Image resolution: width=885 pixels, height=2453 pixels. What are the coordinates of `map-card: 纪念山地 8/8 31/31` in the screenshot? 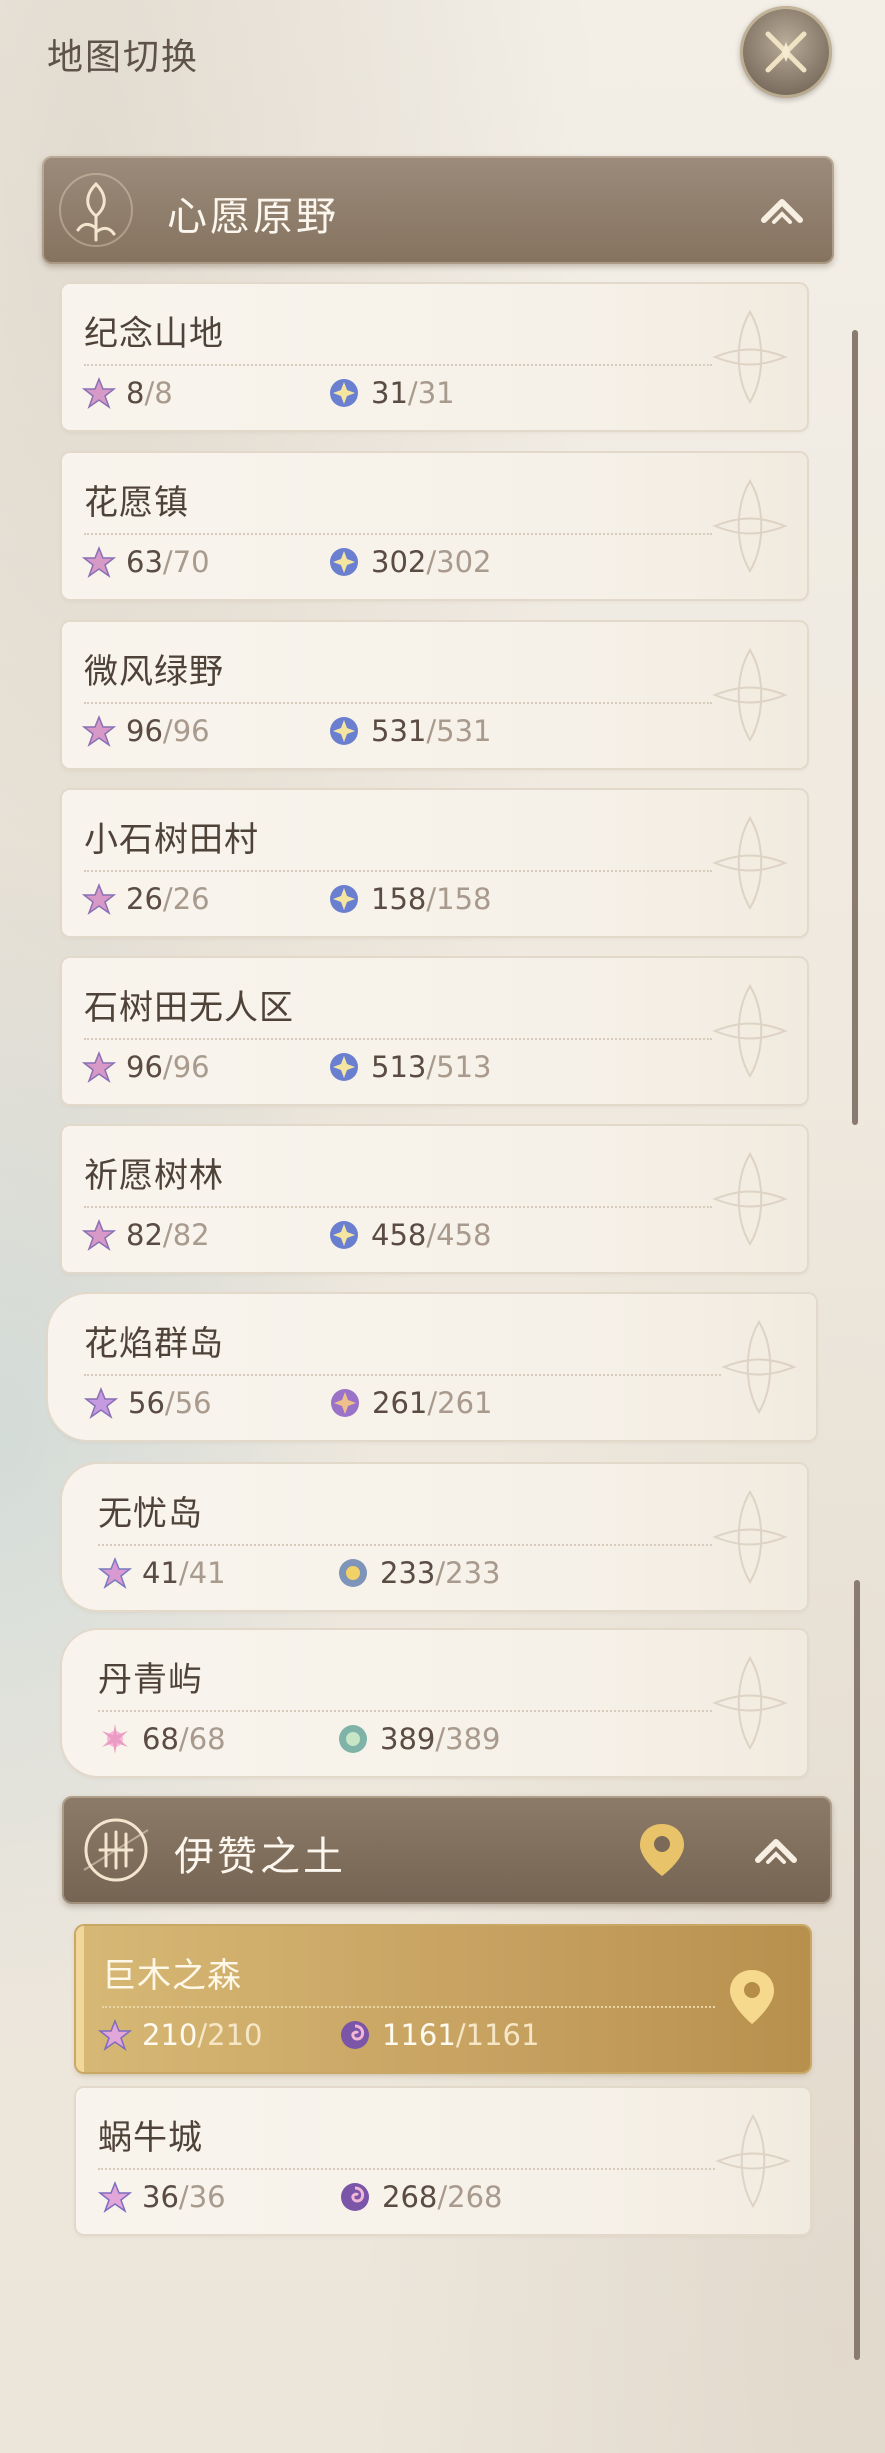 It's located at (434, 357).